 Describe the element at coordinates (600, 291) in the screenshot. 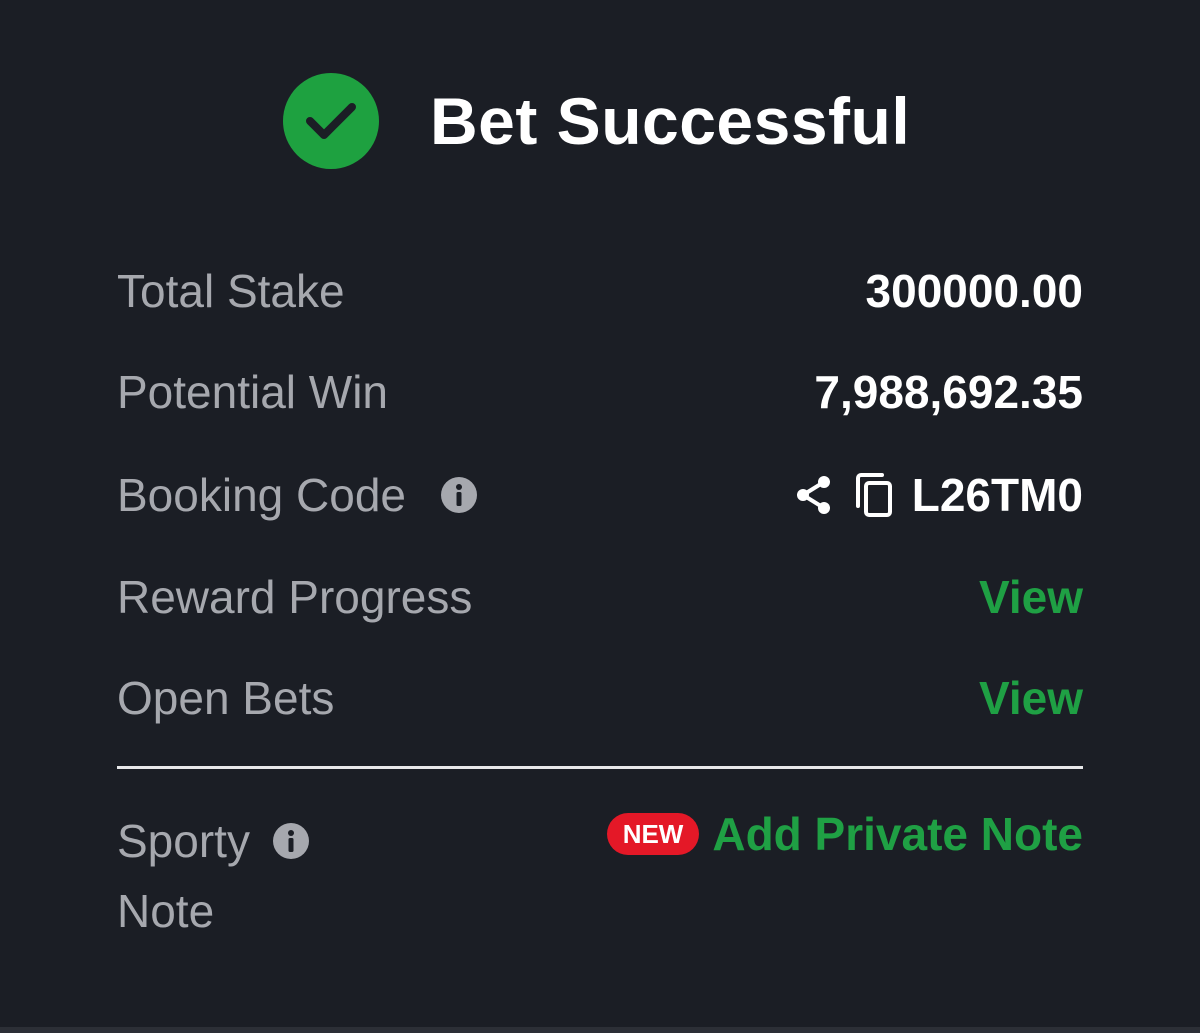

I see `total-stake-row: Total Stake 300000.00` at that location.